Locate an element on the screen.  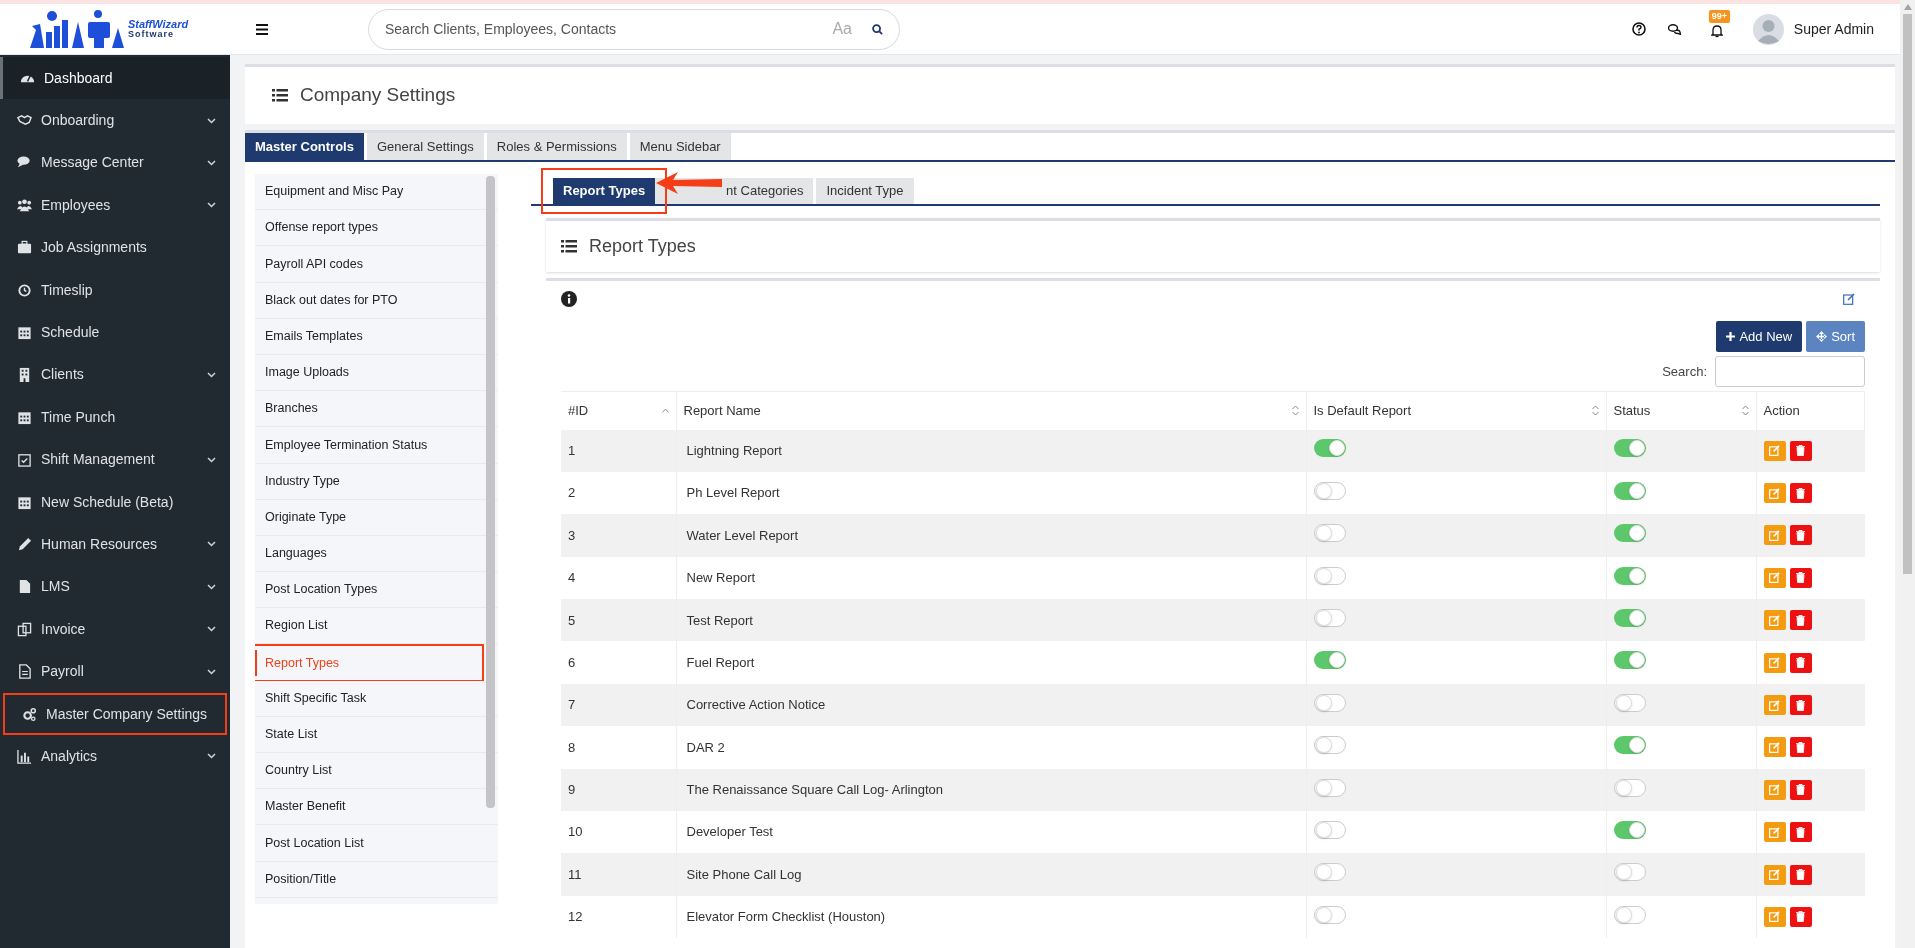
table-row: 9 The Renaissance Square Call Log- Arlington is located at coordinates (1213, 789).